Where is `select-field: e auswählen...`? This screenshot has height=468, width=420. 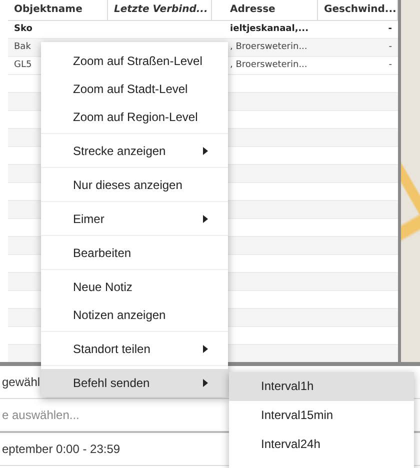 select-field: e auswählen... is located at coordinates (77, 415).